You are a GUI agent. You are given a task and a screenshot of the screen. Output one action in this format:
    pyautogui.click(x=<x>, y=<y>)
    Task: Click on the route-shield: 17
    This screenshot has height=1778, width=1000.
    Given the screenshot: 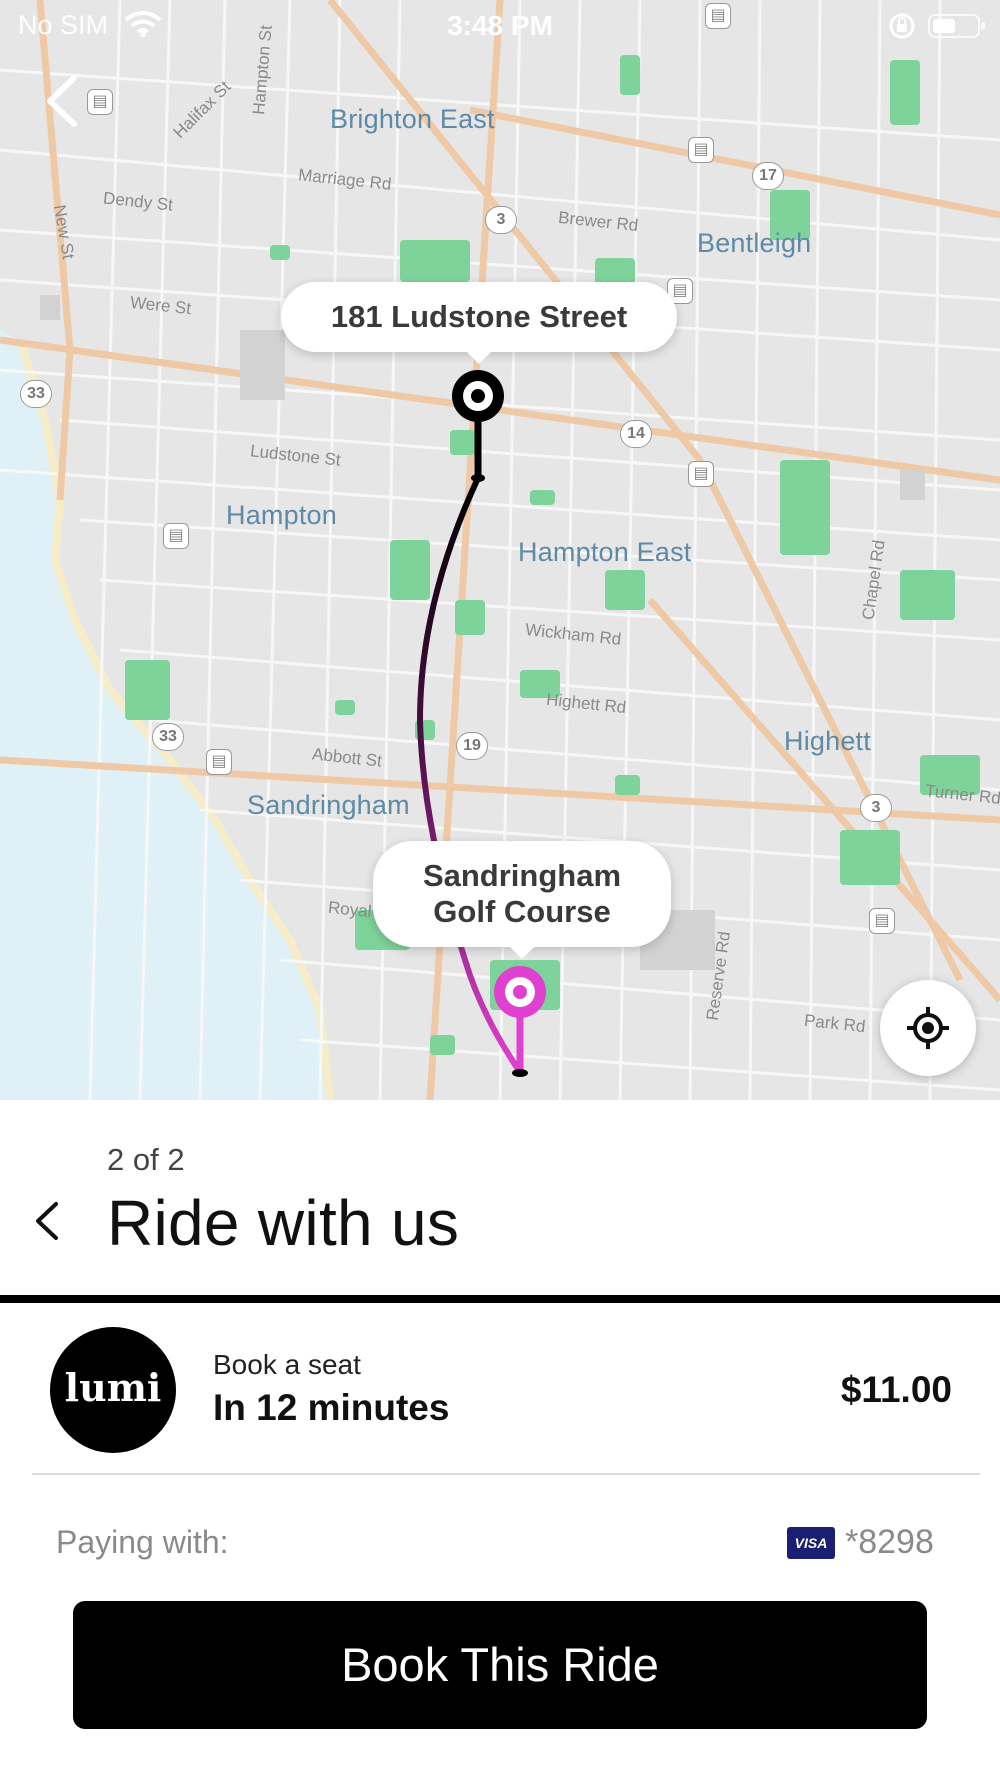 What is the action you would take?
    pyautogui.click(x=768, y=176)
    